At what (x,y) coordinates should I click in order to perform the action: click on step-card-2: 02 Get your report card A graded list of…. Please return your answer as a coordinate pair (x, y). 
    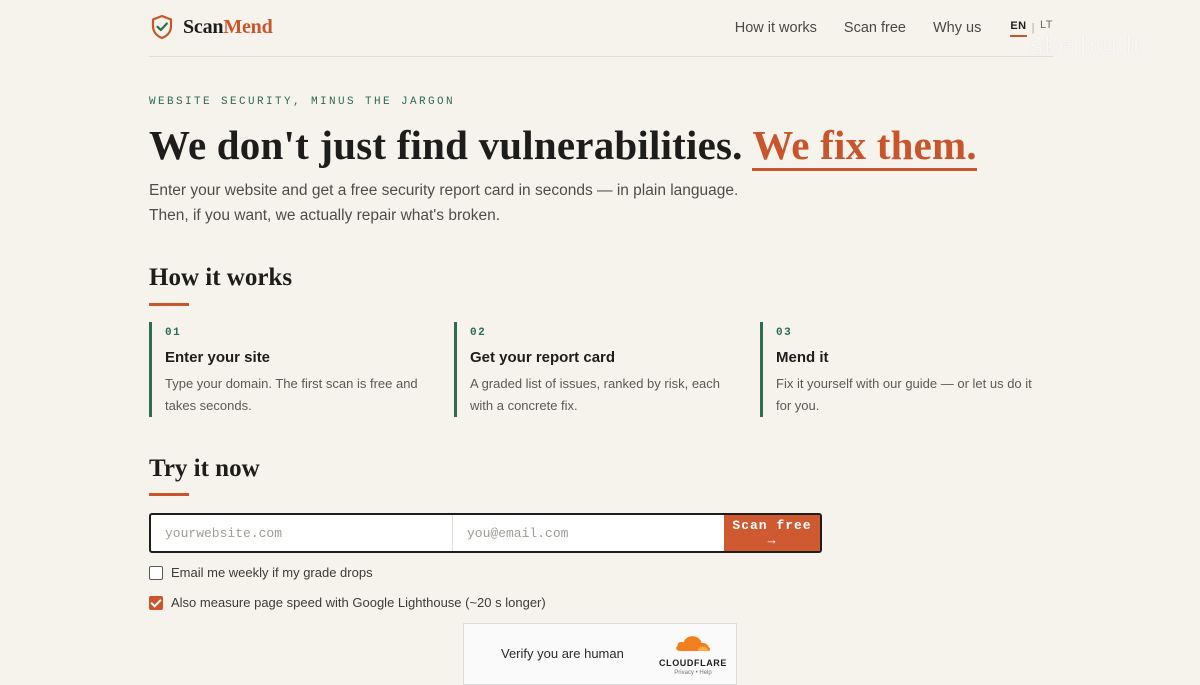
    Looking at the image, I should click on (593, 369).